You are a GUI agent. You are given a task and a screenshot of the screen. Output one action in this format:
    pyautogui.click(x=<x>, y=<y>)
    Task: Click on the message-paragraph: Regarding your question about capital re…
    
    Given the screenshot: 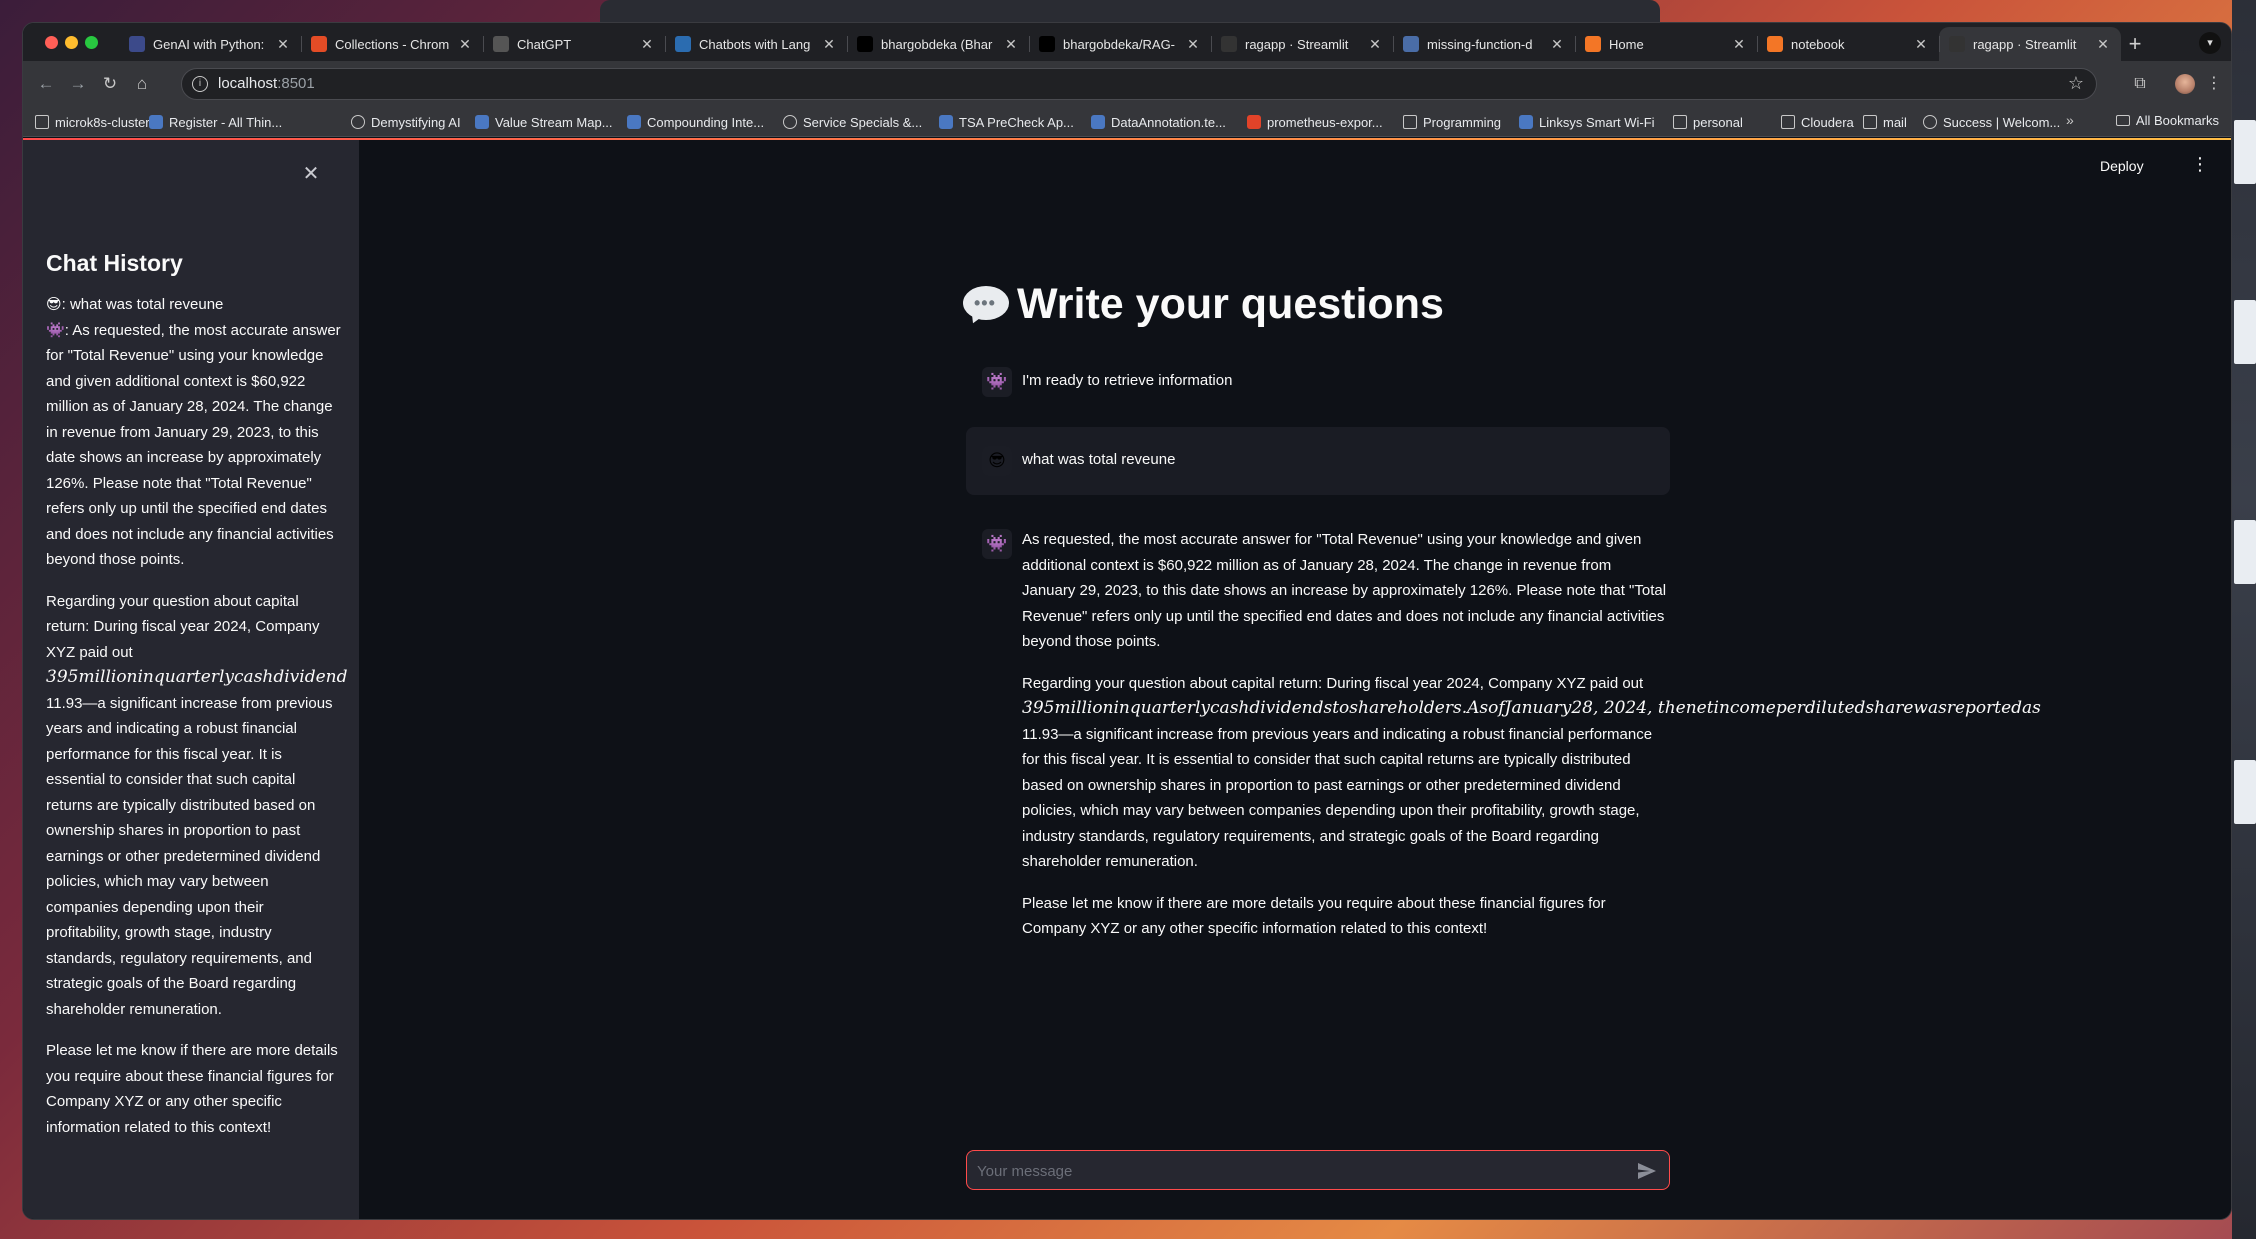 What is the action you would take?
    pyautogui.click(x=1531, y=773)
    